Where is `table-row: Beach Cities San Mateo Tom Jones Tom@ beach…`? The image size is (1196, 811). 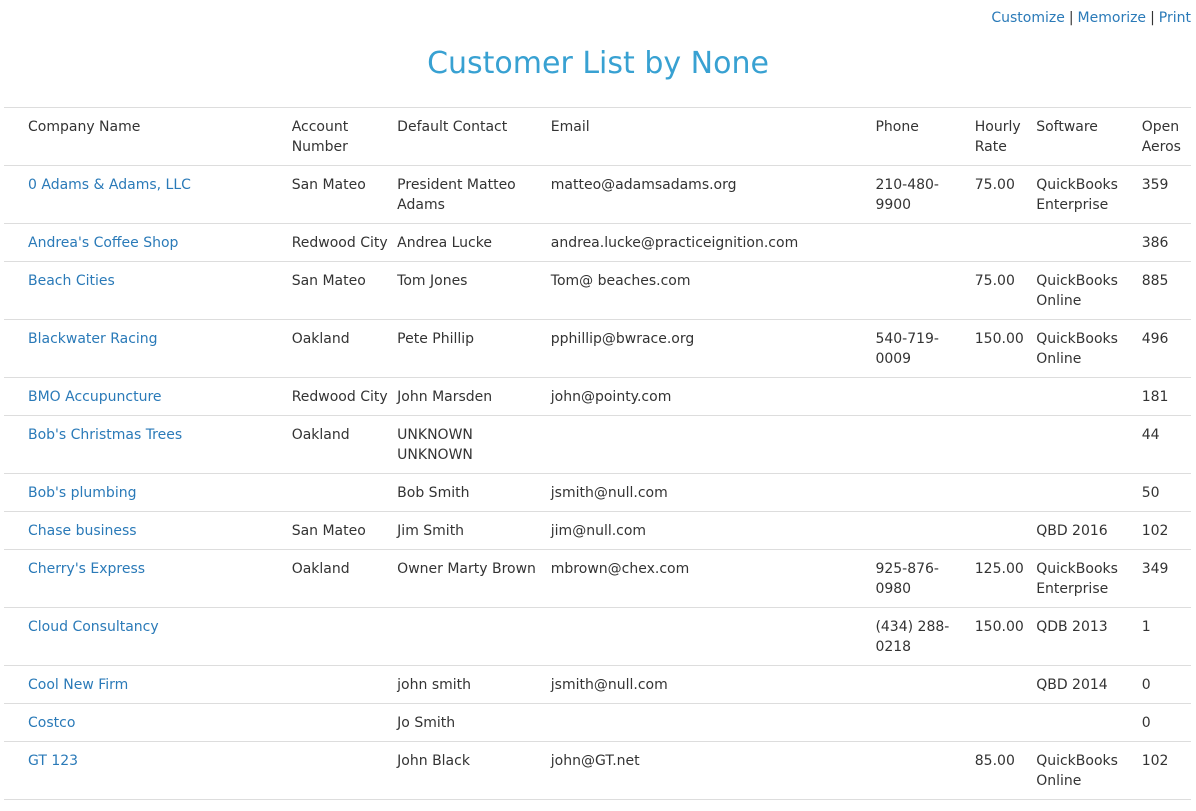
table-row: Beach Cities San Mateo Tom Jones Tom@ beach… is located at coordinates (597, 290).